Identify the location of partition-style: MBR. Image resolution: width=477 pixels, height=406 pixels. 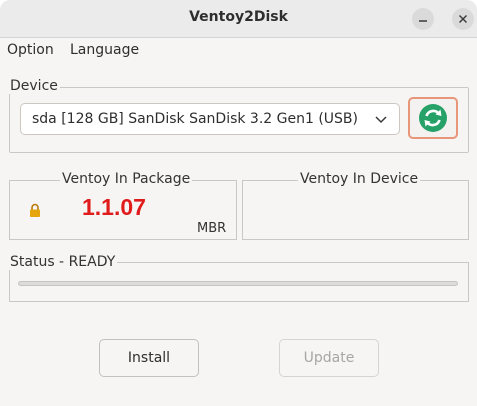
(212, 228).